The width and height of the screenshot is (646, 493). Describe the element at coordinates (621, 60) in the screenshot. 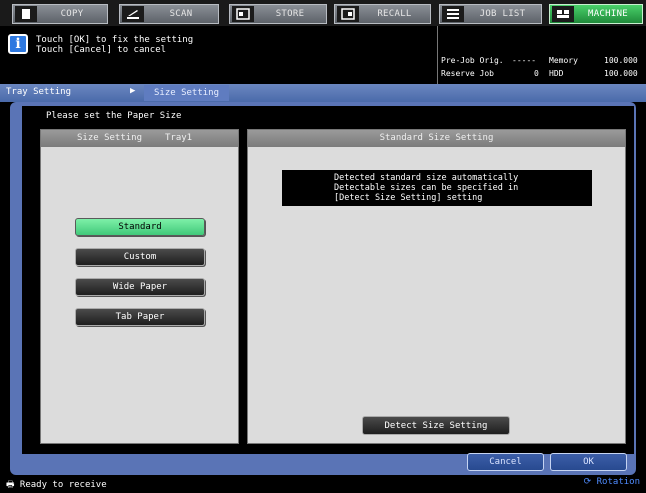

I see `memory-value: 100.000` at that location.